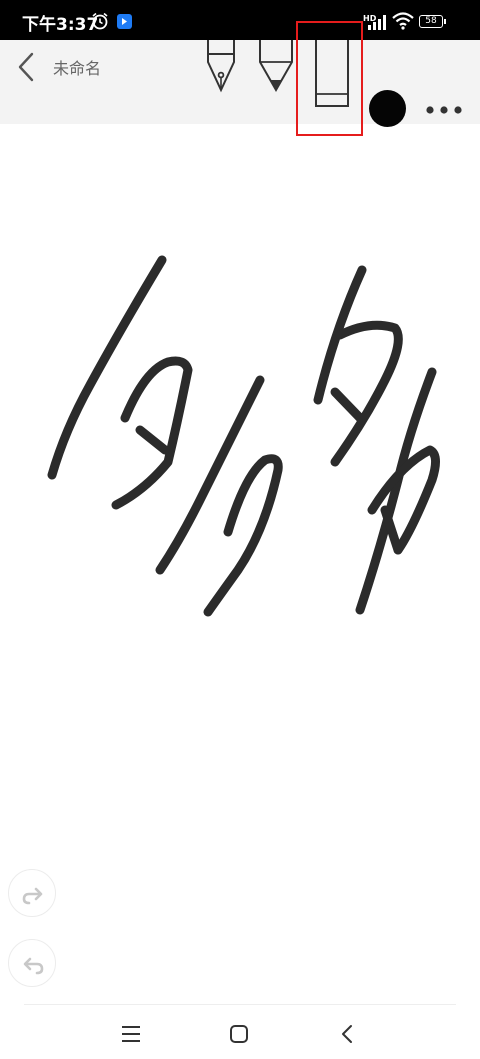 Image resolution: width=480 pixels, height=1059 pixels. What do you see at coordinates (27, 67) in the screenshot?
I see `back-arrow-icon` at bounding box center [27, 67].